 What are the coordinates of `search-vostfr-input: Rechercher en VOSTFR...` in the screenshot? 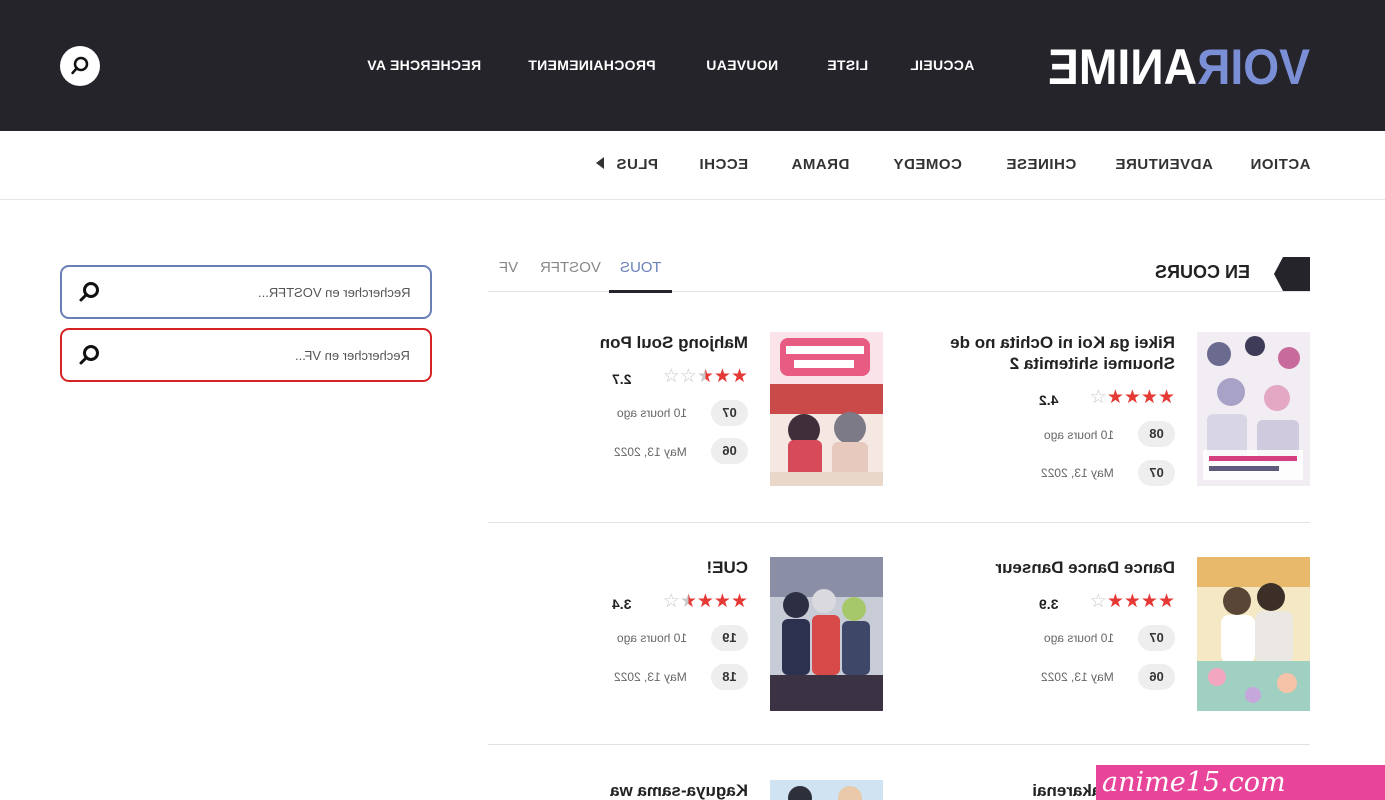 It's located at (246, 292).